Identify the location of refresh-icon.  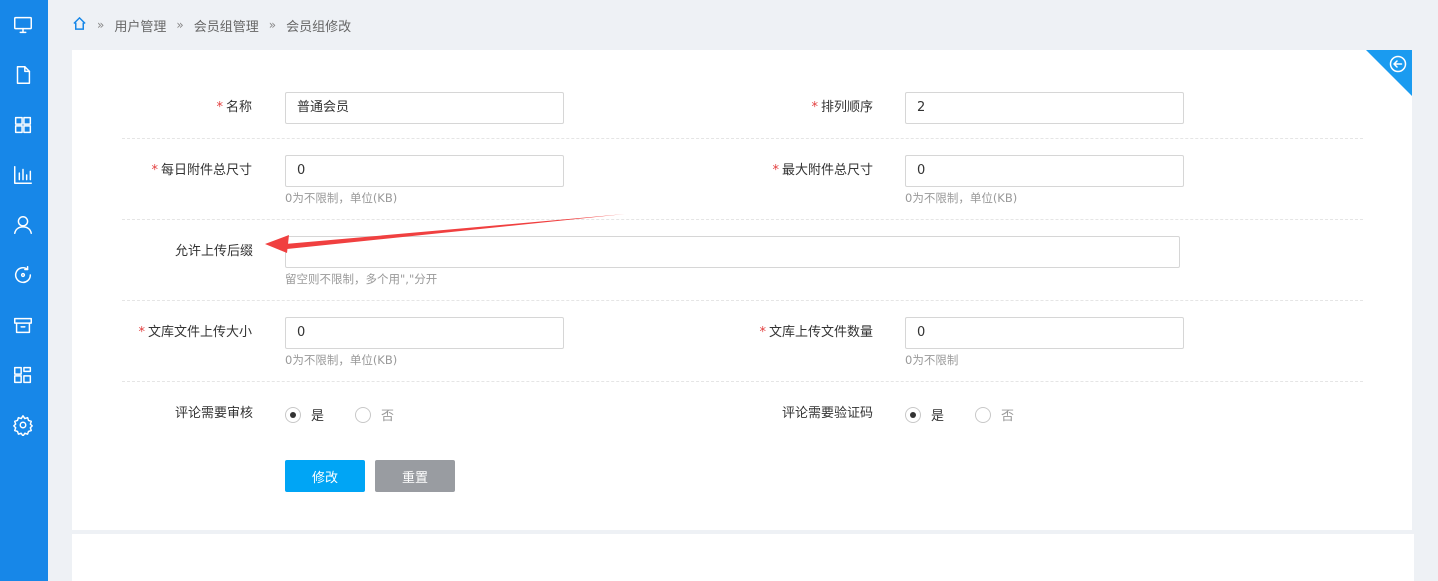
(23, 275).